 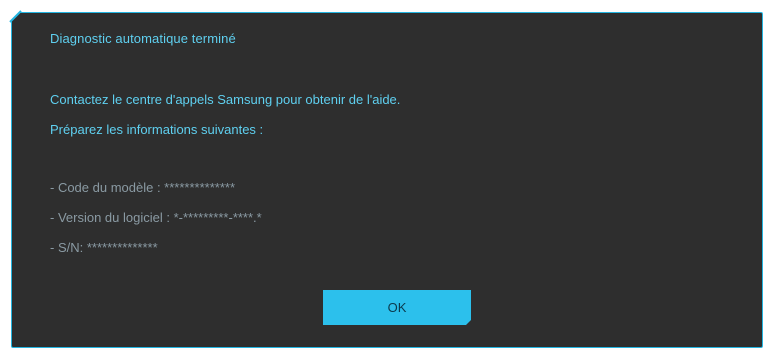 What do you see at coordinates (397, 307) in the screenshot?
I see `ok-button: OK` at bounding box center [397, 307].